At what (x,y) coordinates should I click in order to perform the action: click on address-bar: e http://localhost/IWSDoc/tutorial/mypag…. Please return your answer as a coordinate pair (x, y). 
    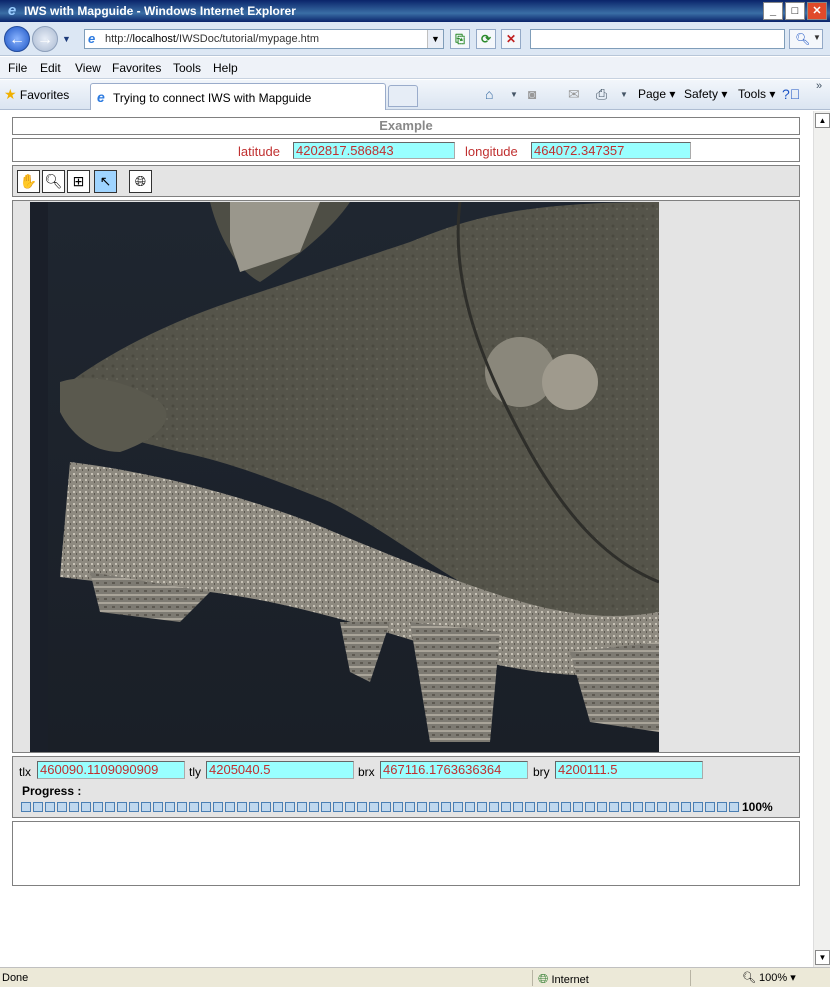
    Looking at the image, I should click on (264, 39).